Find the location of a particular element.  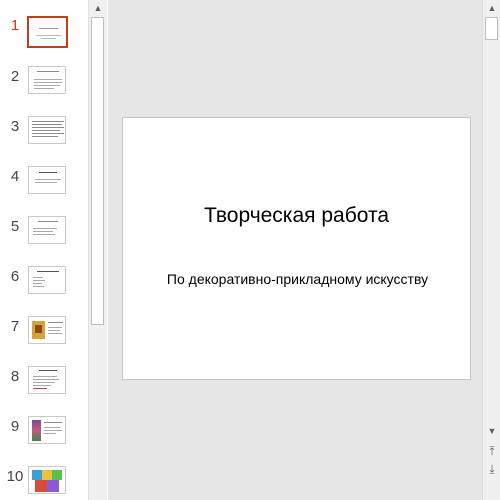

slide-number: 9 is located at coordinates (15, 426).